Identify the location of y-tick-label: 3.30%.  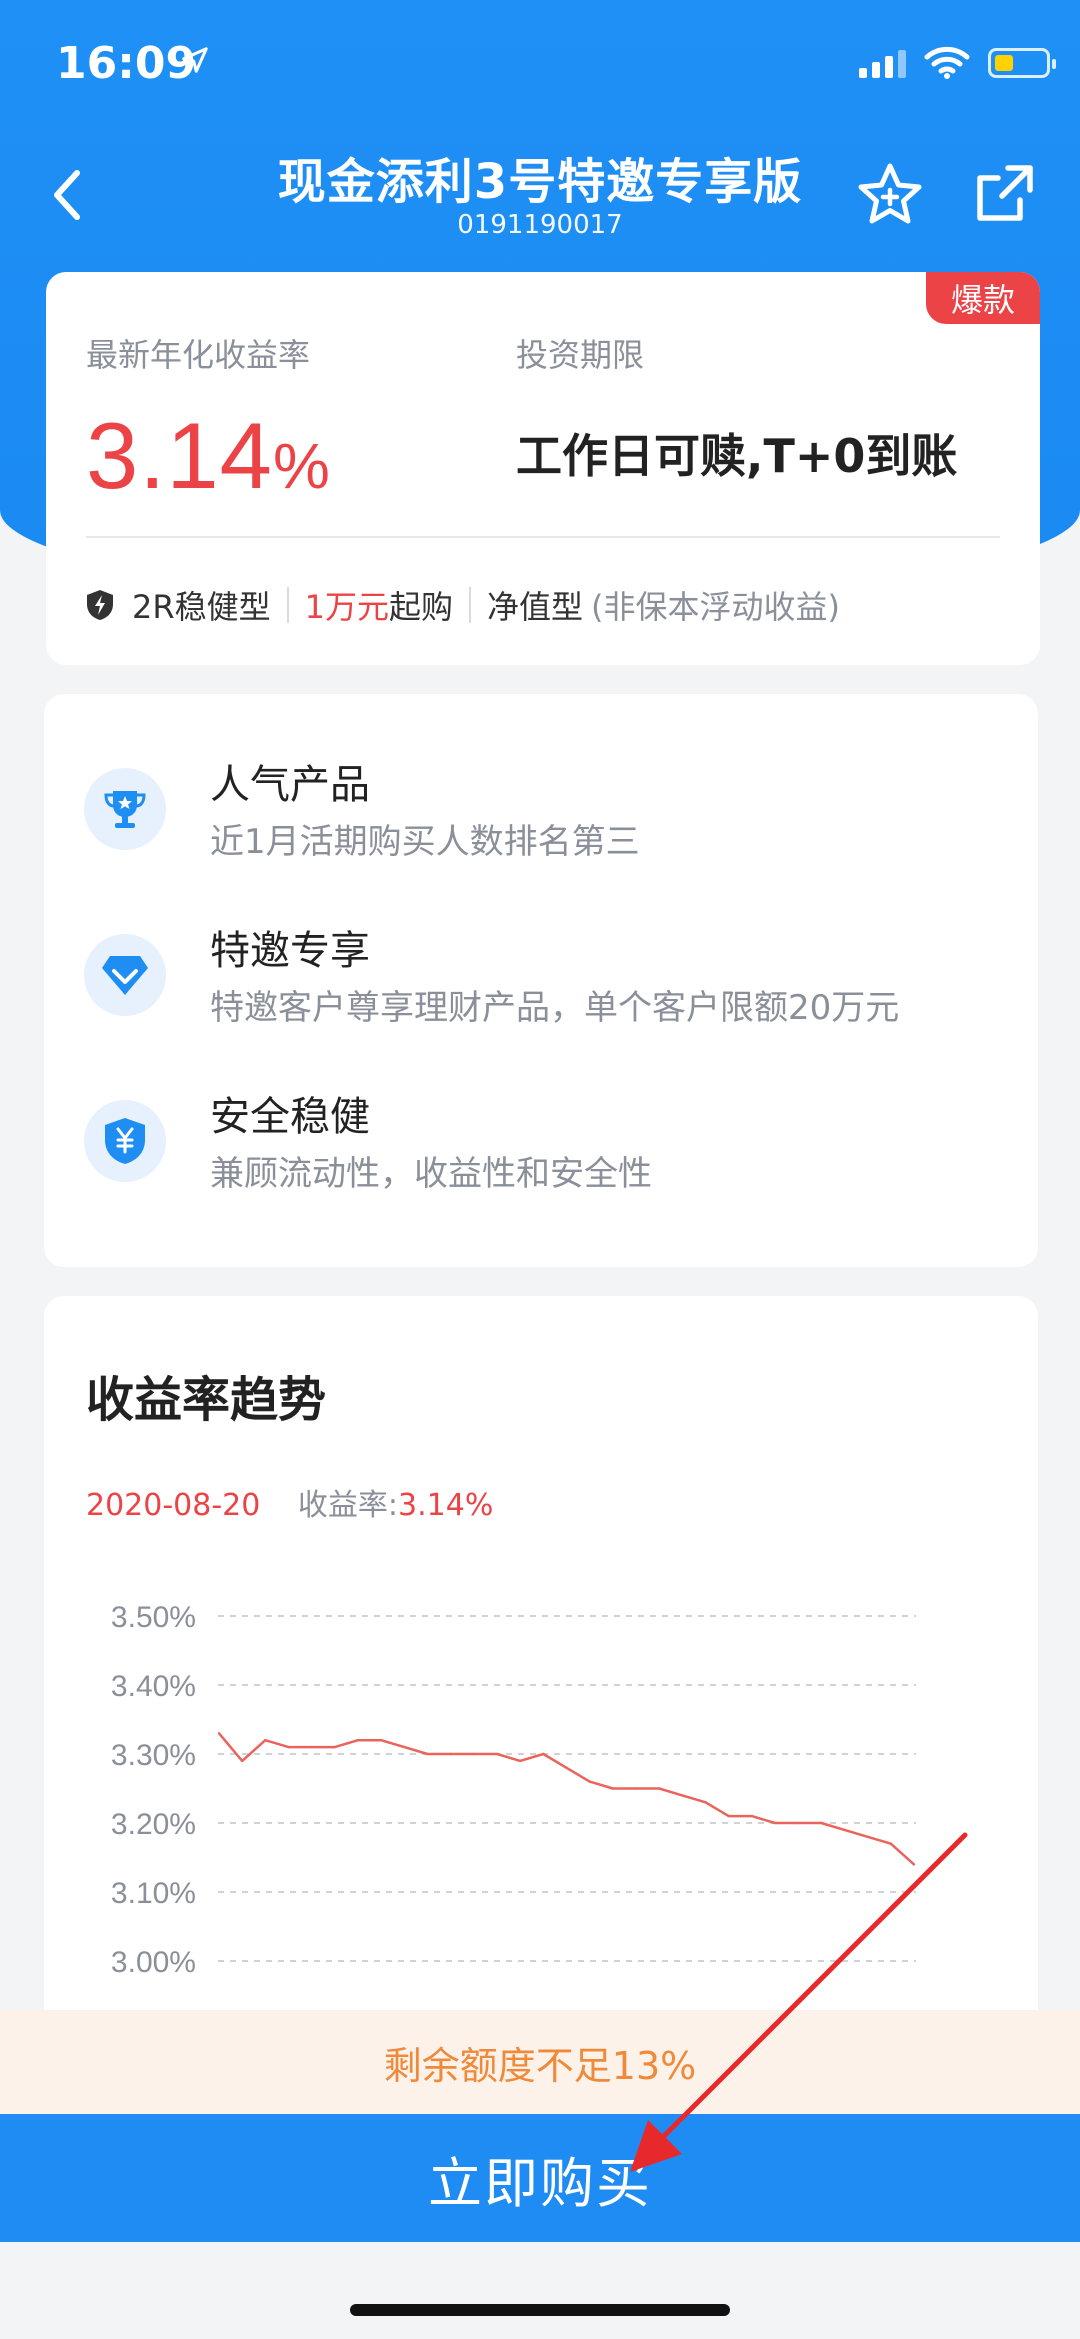
(153, 1755).